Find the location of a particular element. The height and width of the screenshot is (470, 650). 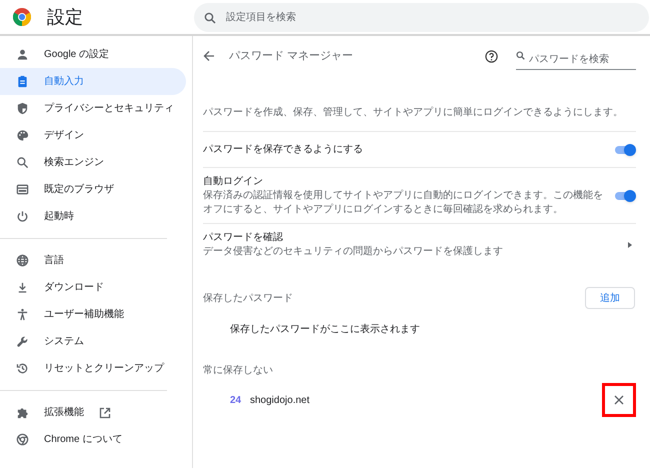

chrome-icon is located at coordinates (22, 439).